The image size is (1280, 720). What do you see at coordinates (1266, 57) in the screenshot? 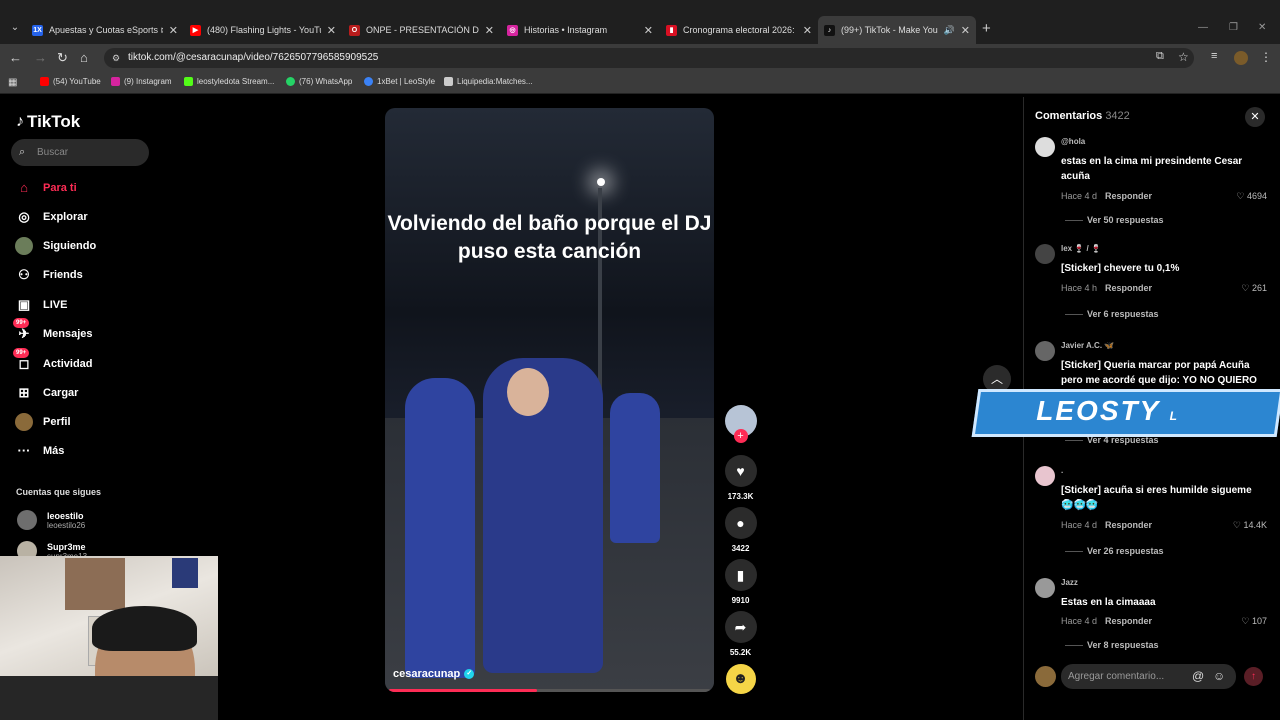
I see `menu-kebab-icon: ⋮` at bounding box center [1266, 57].